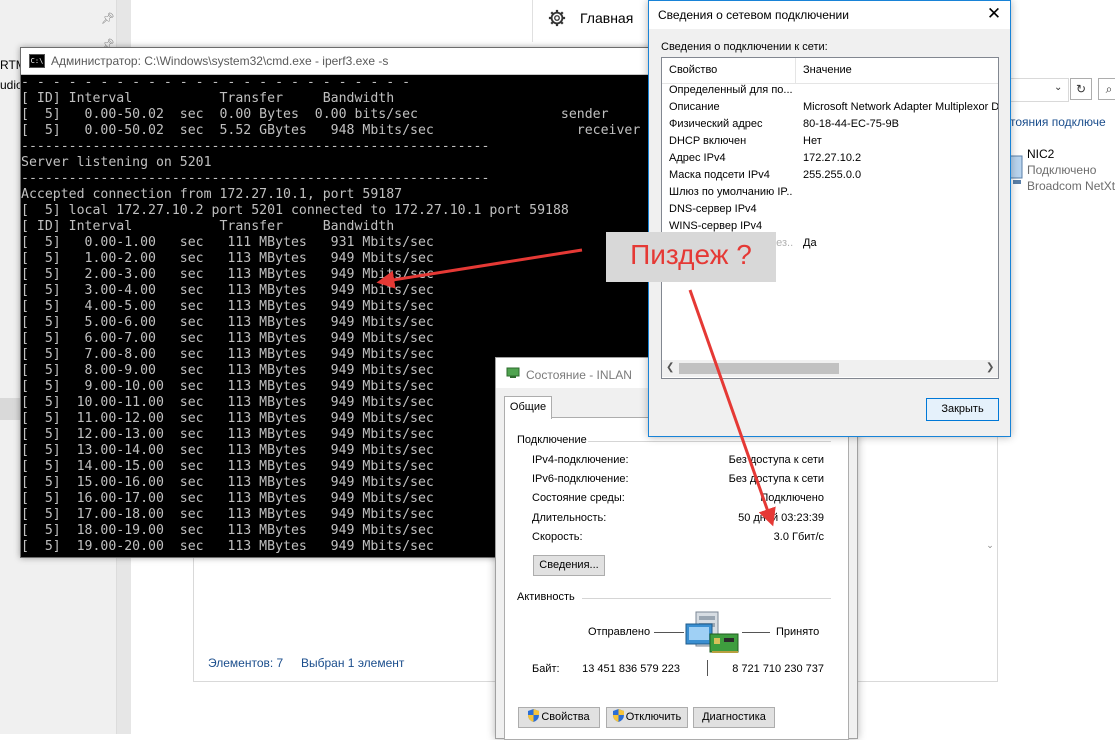 The width and height of the screenshot is (1115, 740). What do you see at coordinates (900, 158) in the screenshot?
I see `property-value: 172.27.10.2` at bounding box center [900, 158].